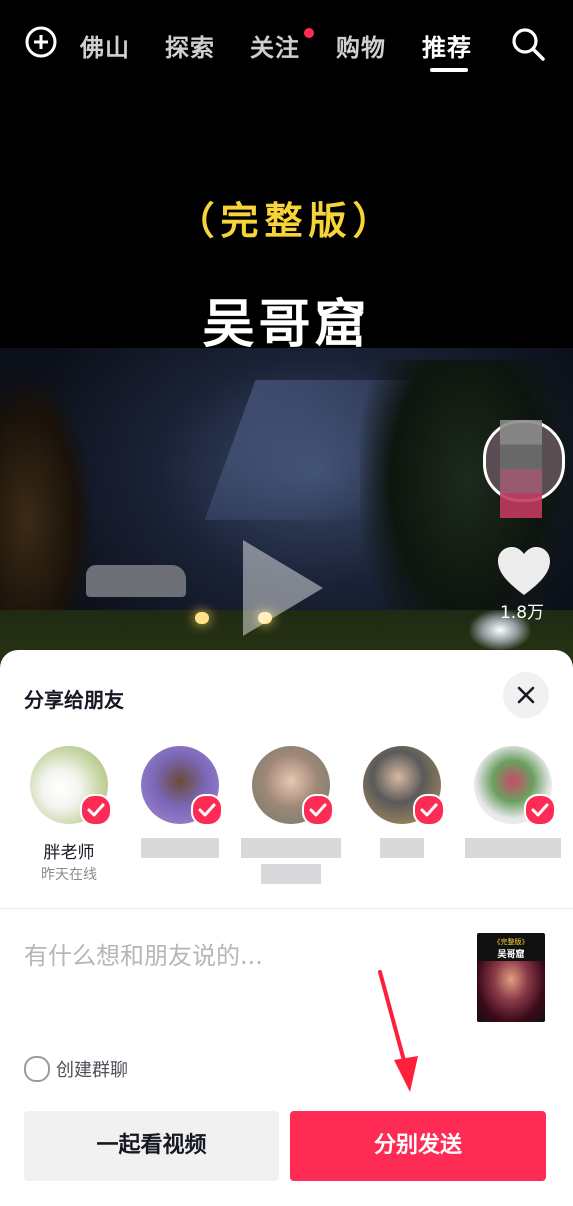 Image resolution: width=573 pixels, height=1206 pixels. Describe the element at coordinates (69, 875) in the screenshot. I see `friend-status: 昨天在线` at that location.